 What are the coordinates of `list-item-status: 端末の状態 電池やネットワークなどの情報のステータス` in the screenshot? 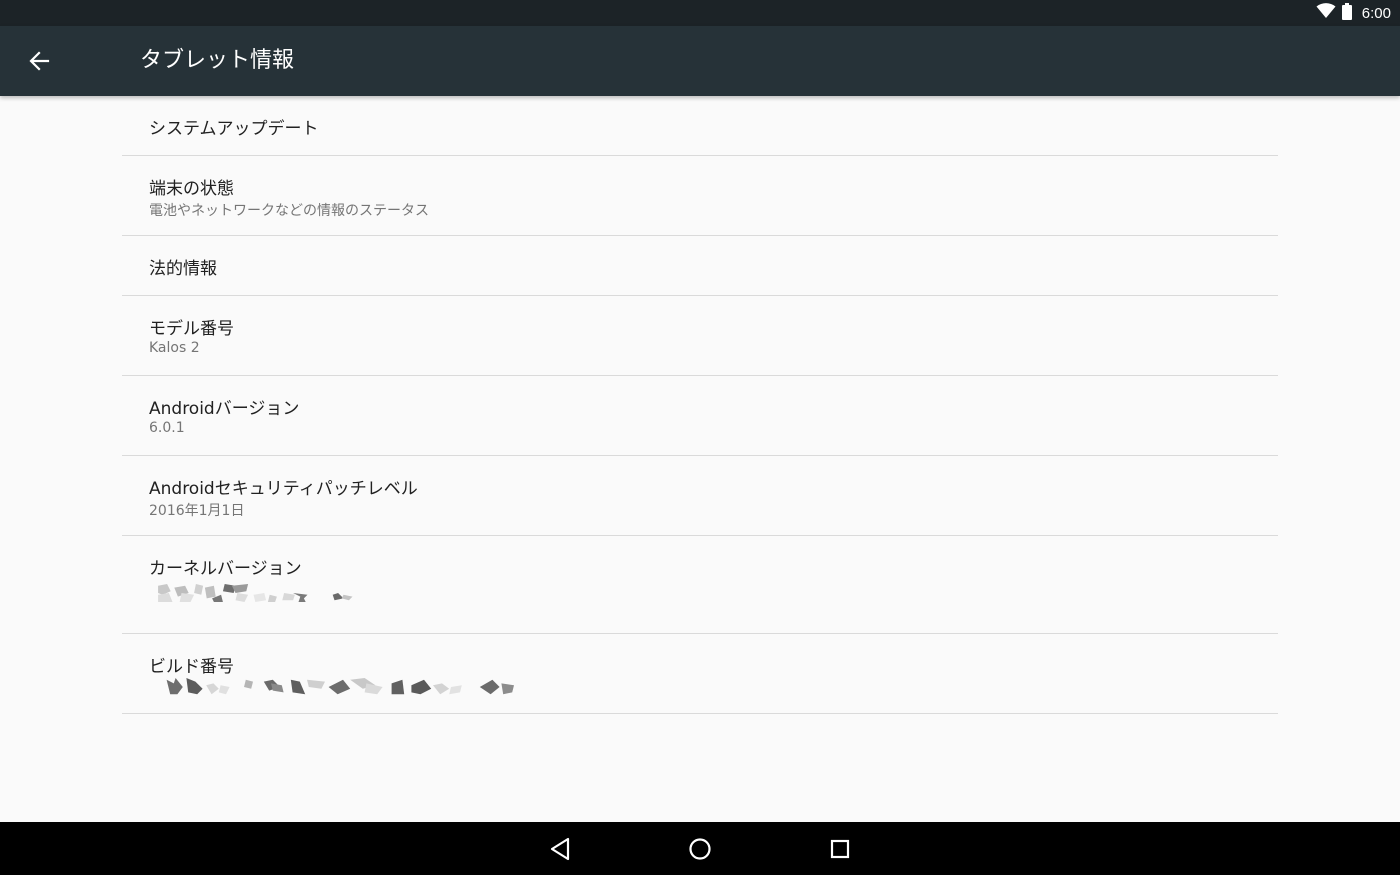 It's located at (700, 196).